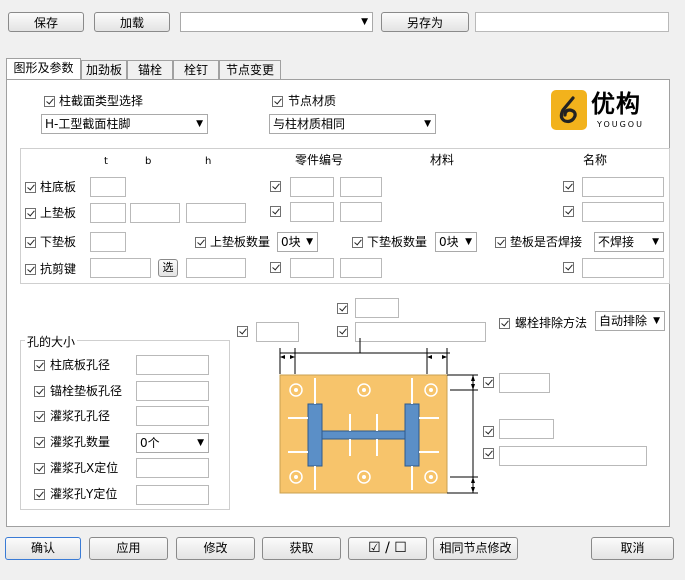 This screenshot has width=685, height=580. I want to click on col-material-label: 材料, so click(442, 160).